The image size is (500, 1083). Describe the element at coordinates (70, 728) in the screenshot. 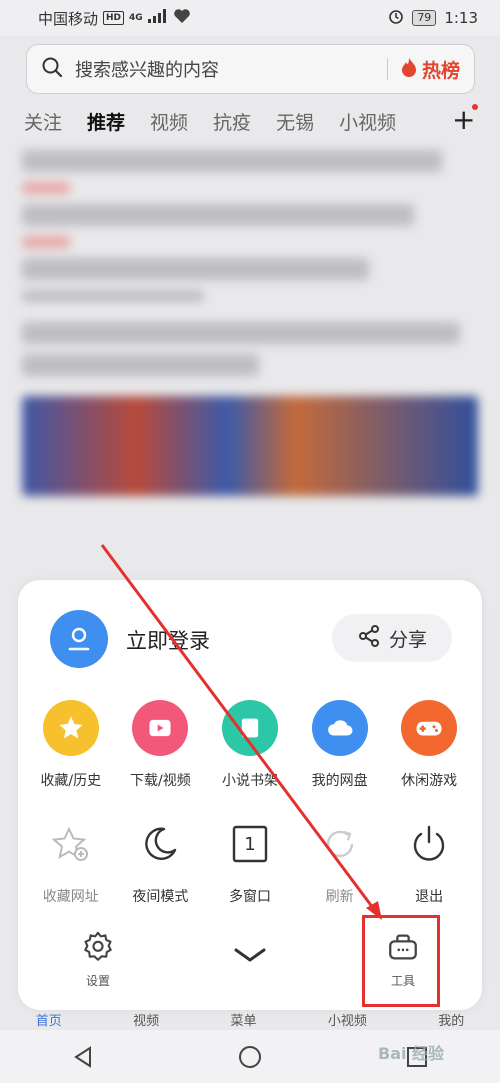

I see `star-icon` at that location.